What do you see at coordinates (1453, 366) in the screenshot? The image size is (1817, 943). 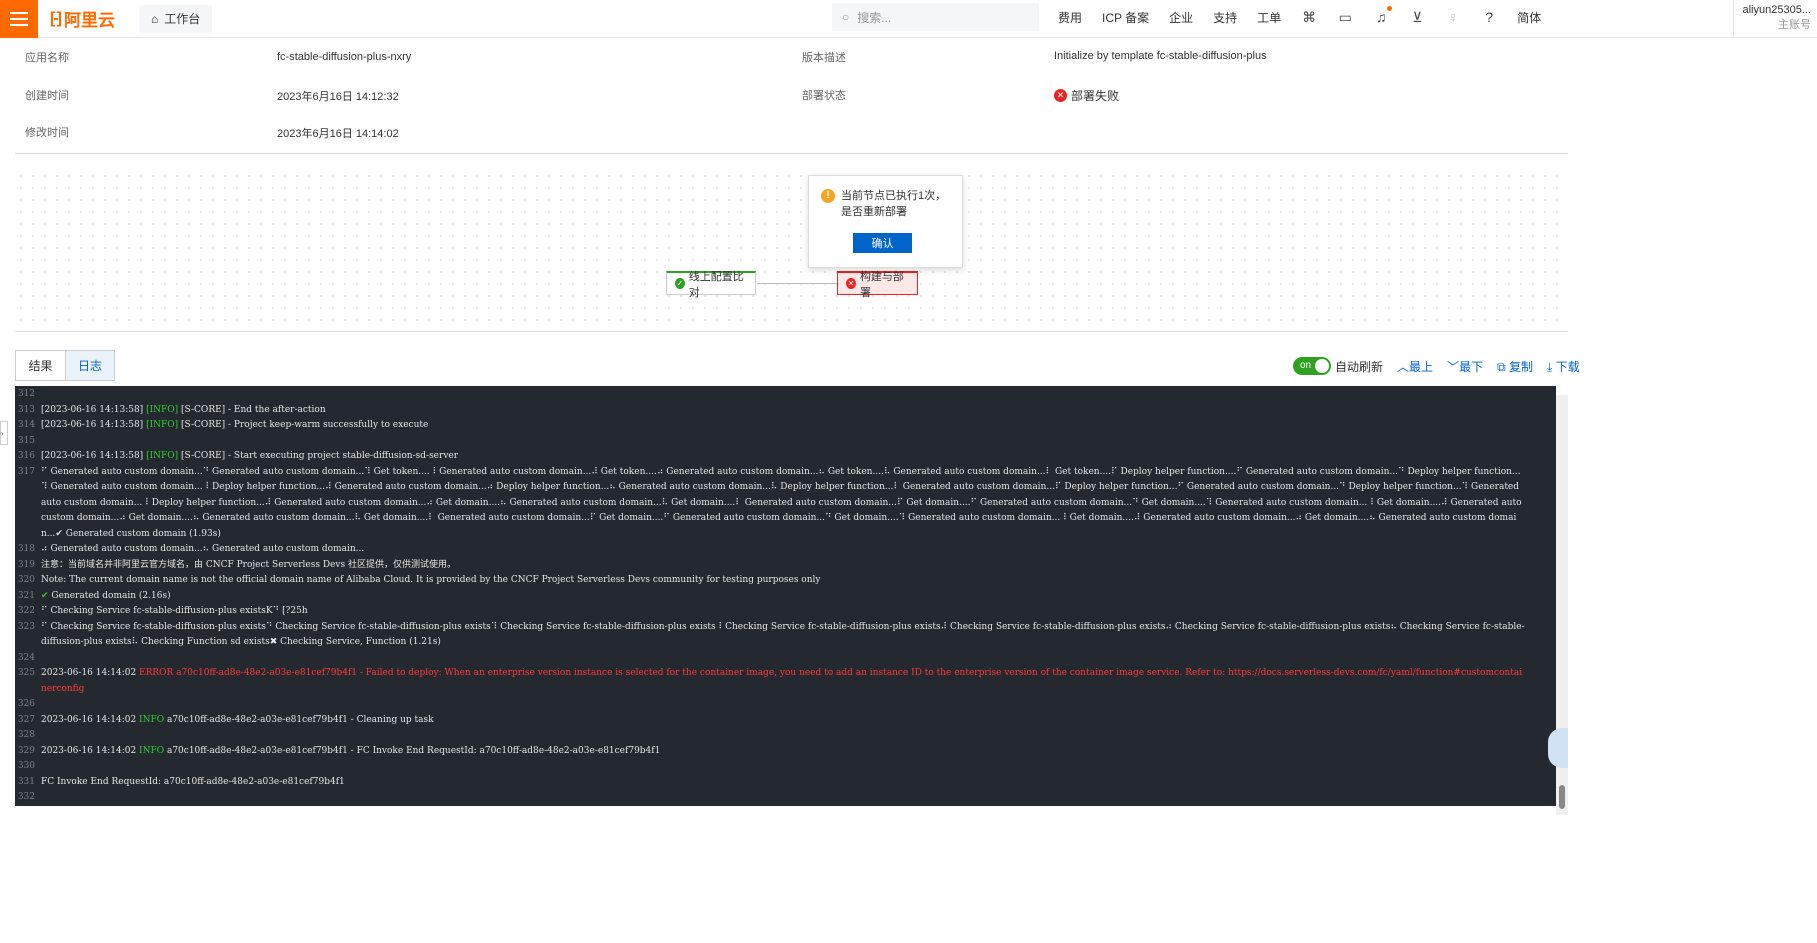 I see `chevron-down-icon: ﹀` at bounding box center [1453, 366].